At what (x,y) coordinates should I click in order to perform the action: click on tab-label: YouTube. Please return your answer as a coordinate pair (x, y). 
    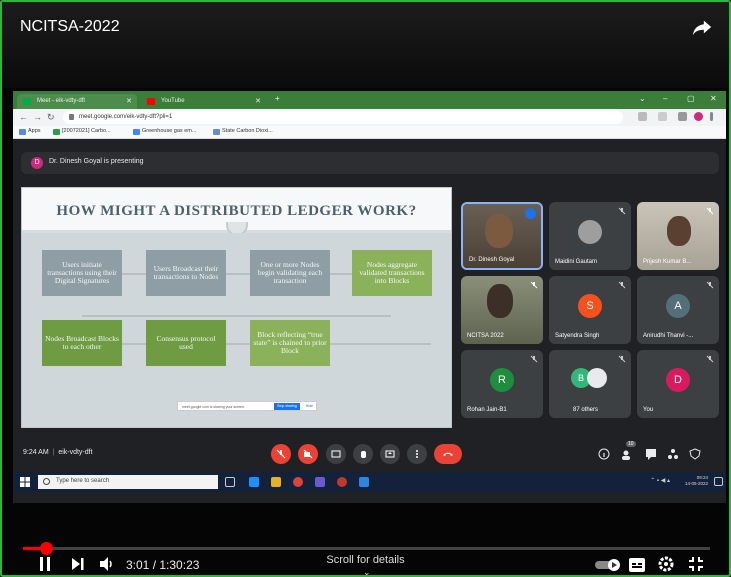
    Looking at the image, I should click on (173, 101).